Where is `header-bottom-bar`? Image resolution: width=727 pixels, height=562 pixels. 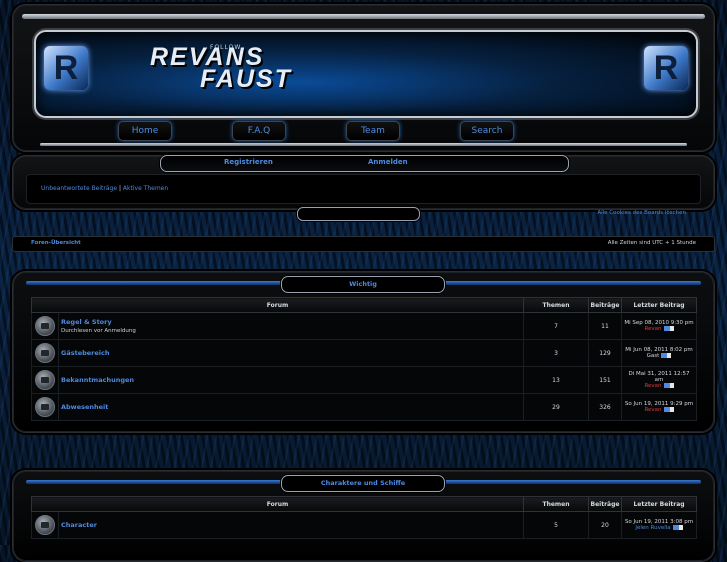 header-bottom-bar is located at coordinates (363, 144).